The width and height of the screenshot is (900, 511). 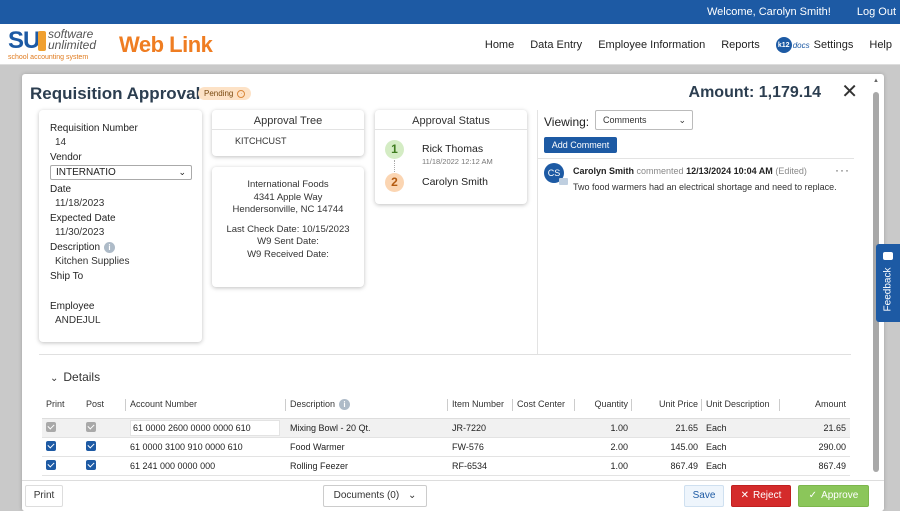 I want to click on feedback-icon, so click(x=888, y=256).